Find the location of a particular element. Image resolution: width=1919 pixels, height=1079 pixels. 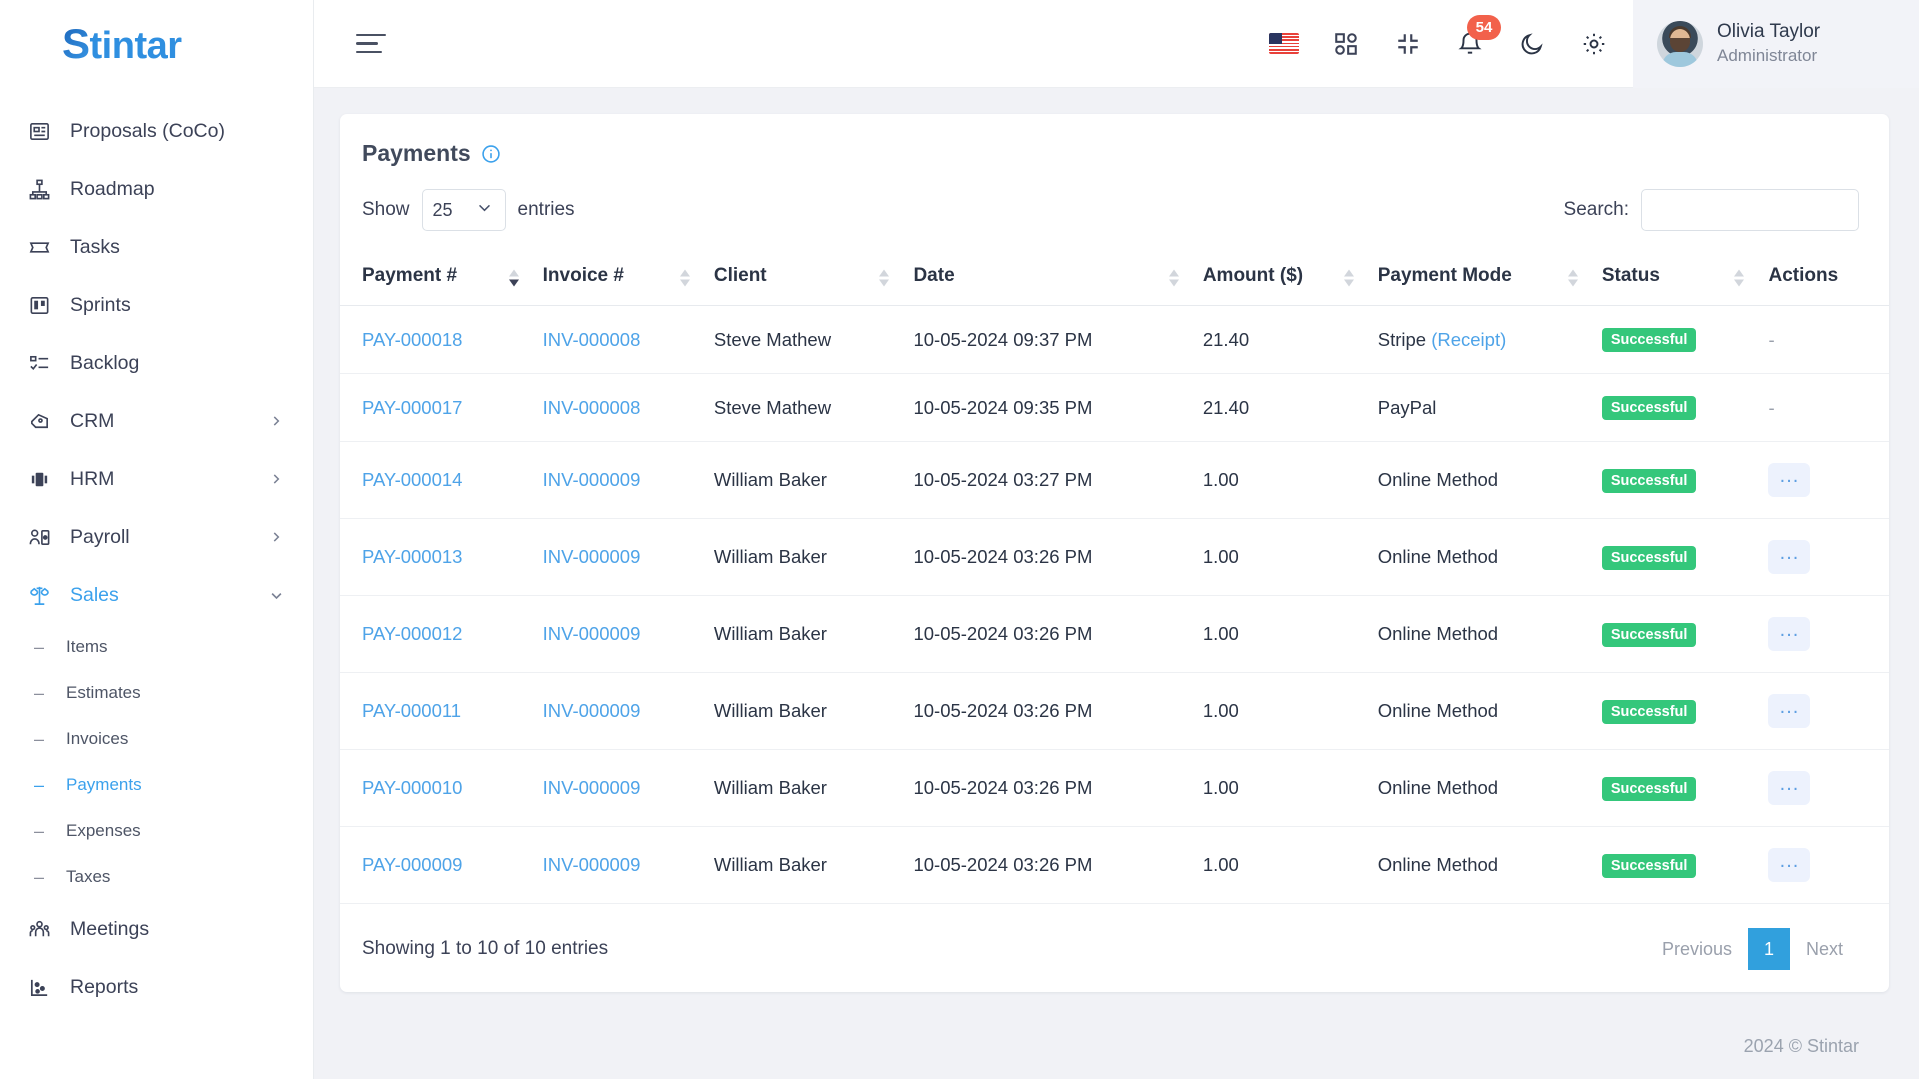

pagination-previous-button: Previous is located at coordinates (1696, 949).